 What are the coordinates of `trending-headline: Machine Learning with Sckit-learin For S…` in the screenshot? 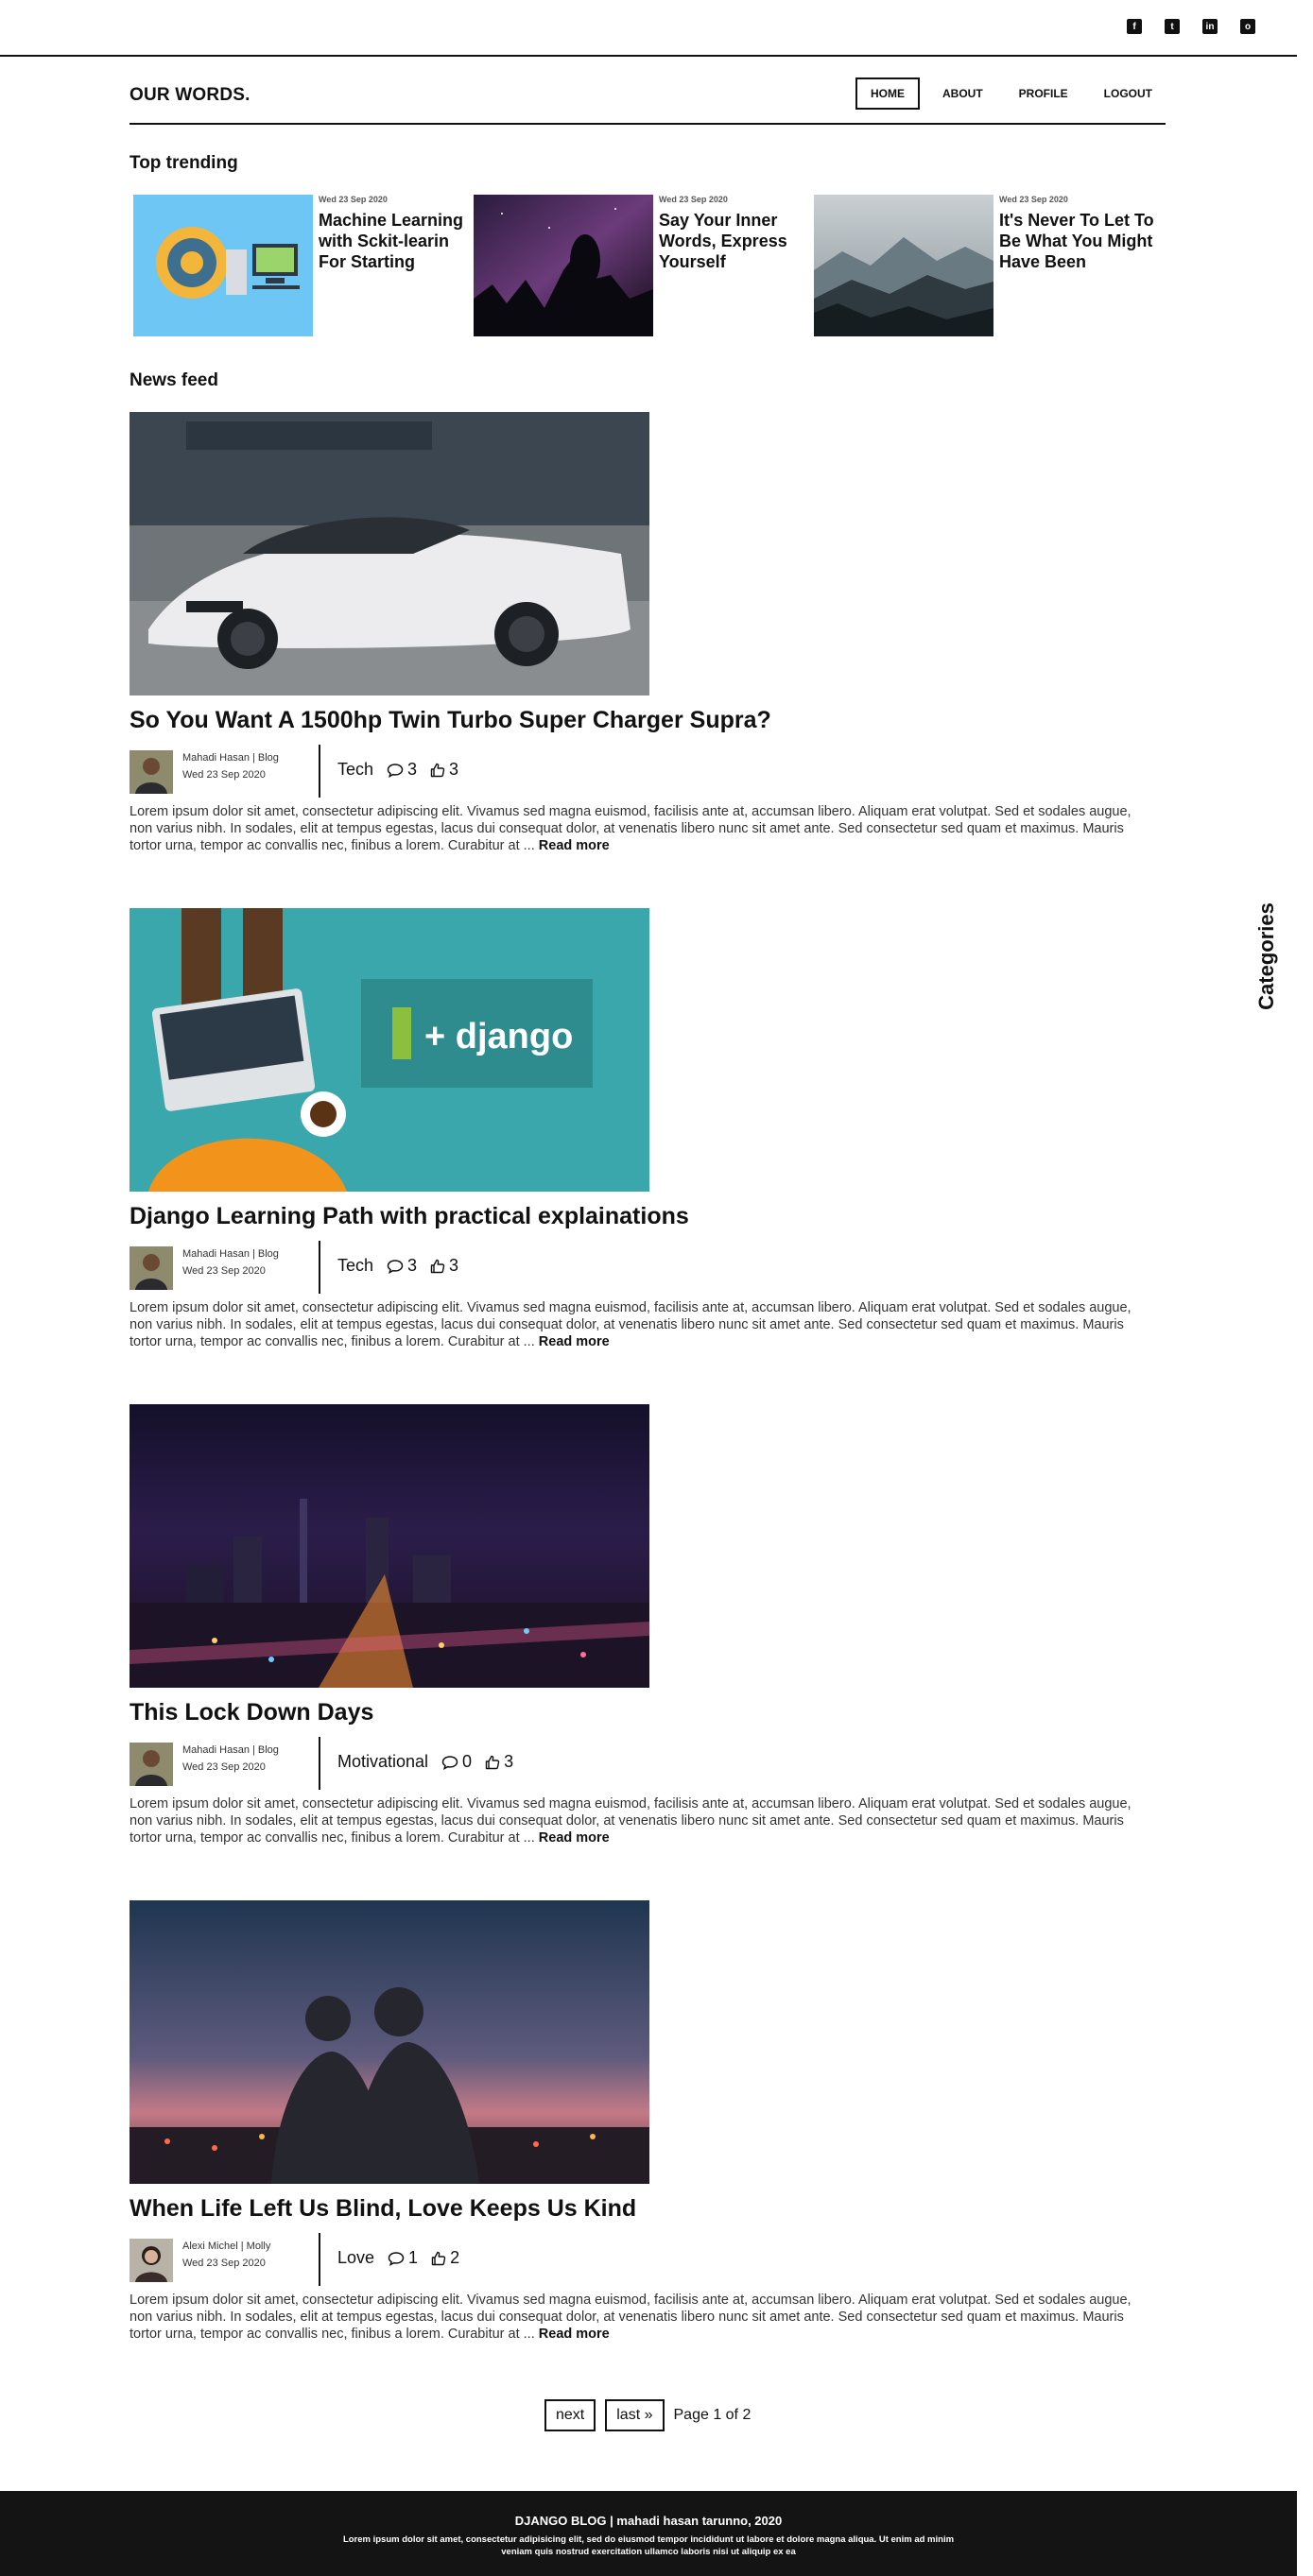 It's located at (399, 241).